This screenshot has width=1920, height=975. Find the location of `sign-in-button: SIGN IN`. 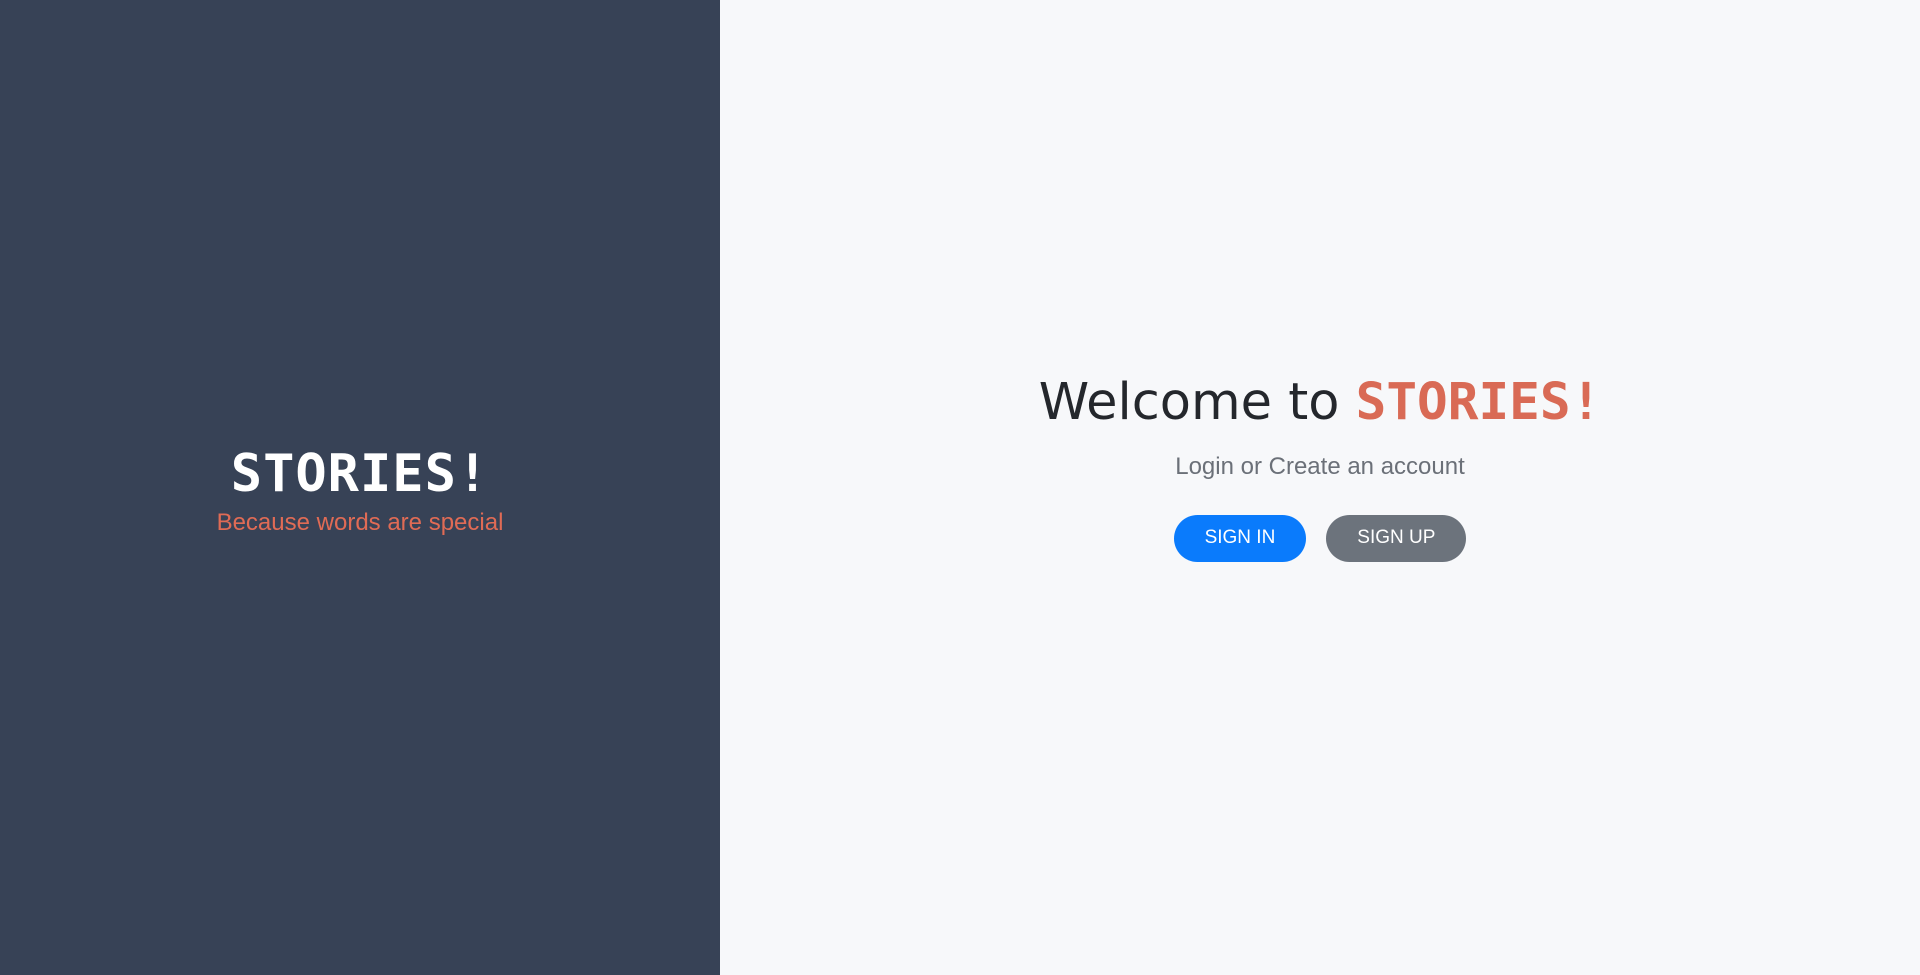

sign-in-button: SIGN IN is located at coordinates (1240, 538).